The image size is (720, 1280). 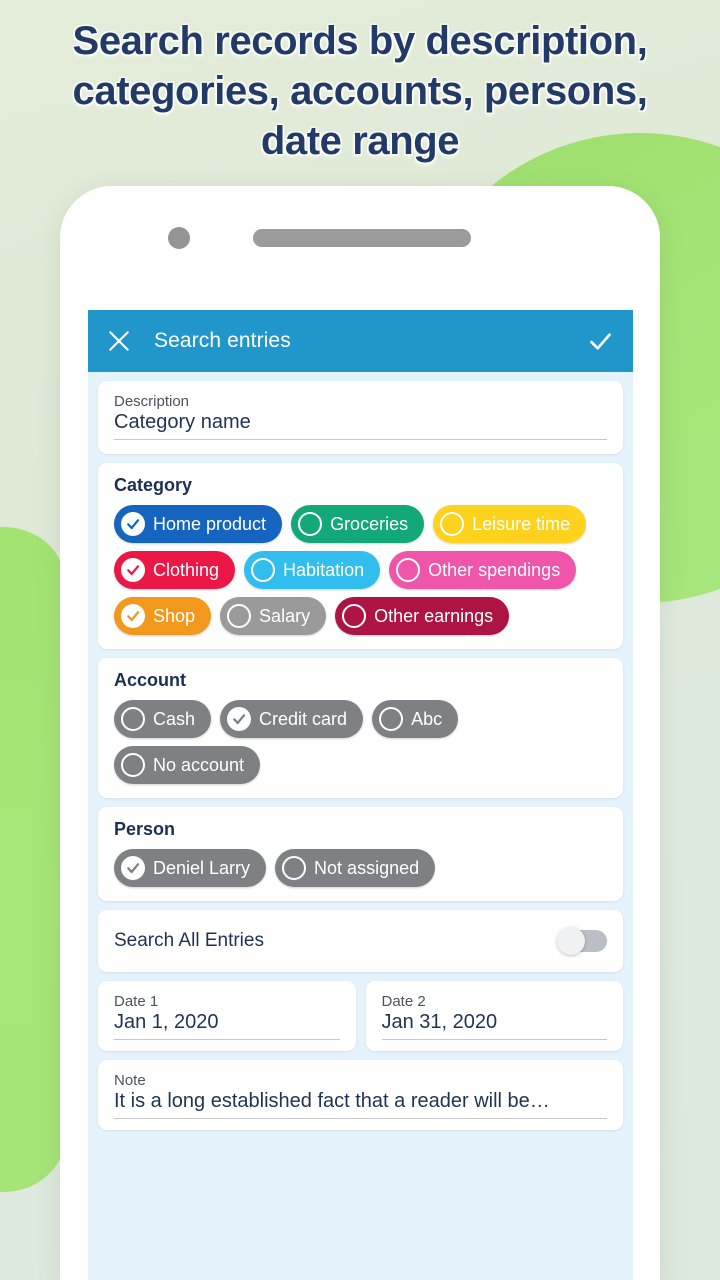 What do you see at coordinates (145, 829) in the screenshot?
I see `person-section-title: Person` at bounding box center [145, 829].